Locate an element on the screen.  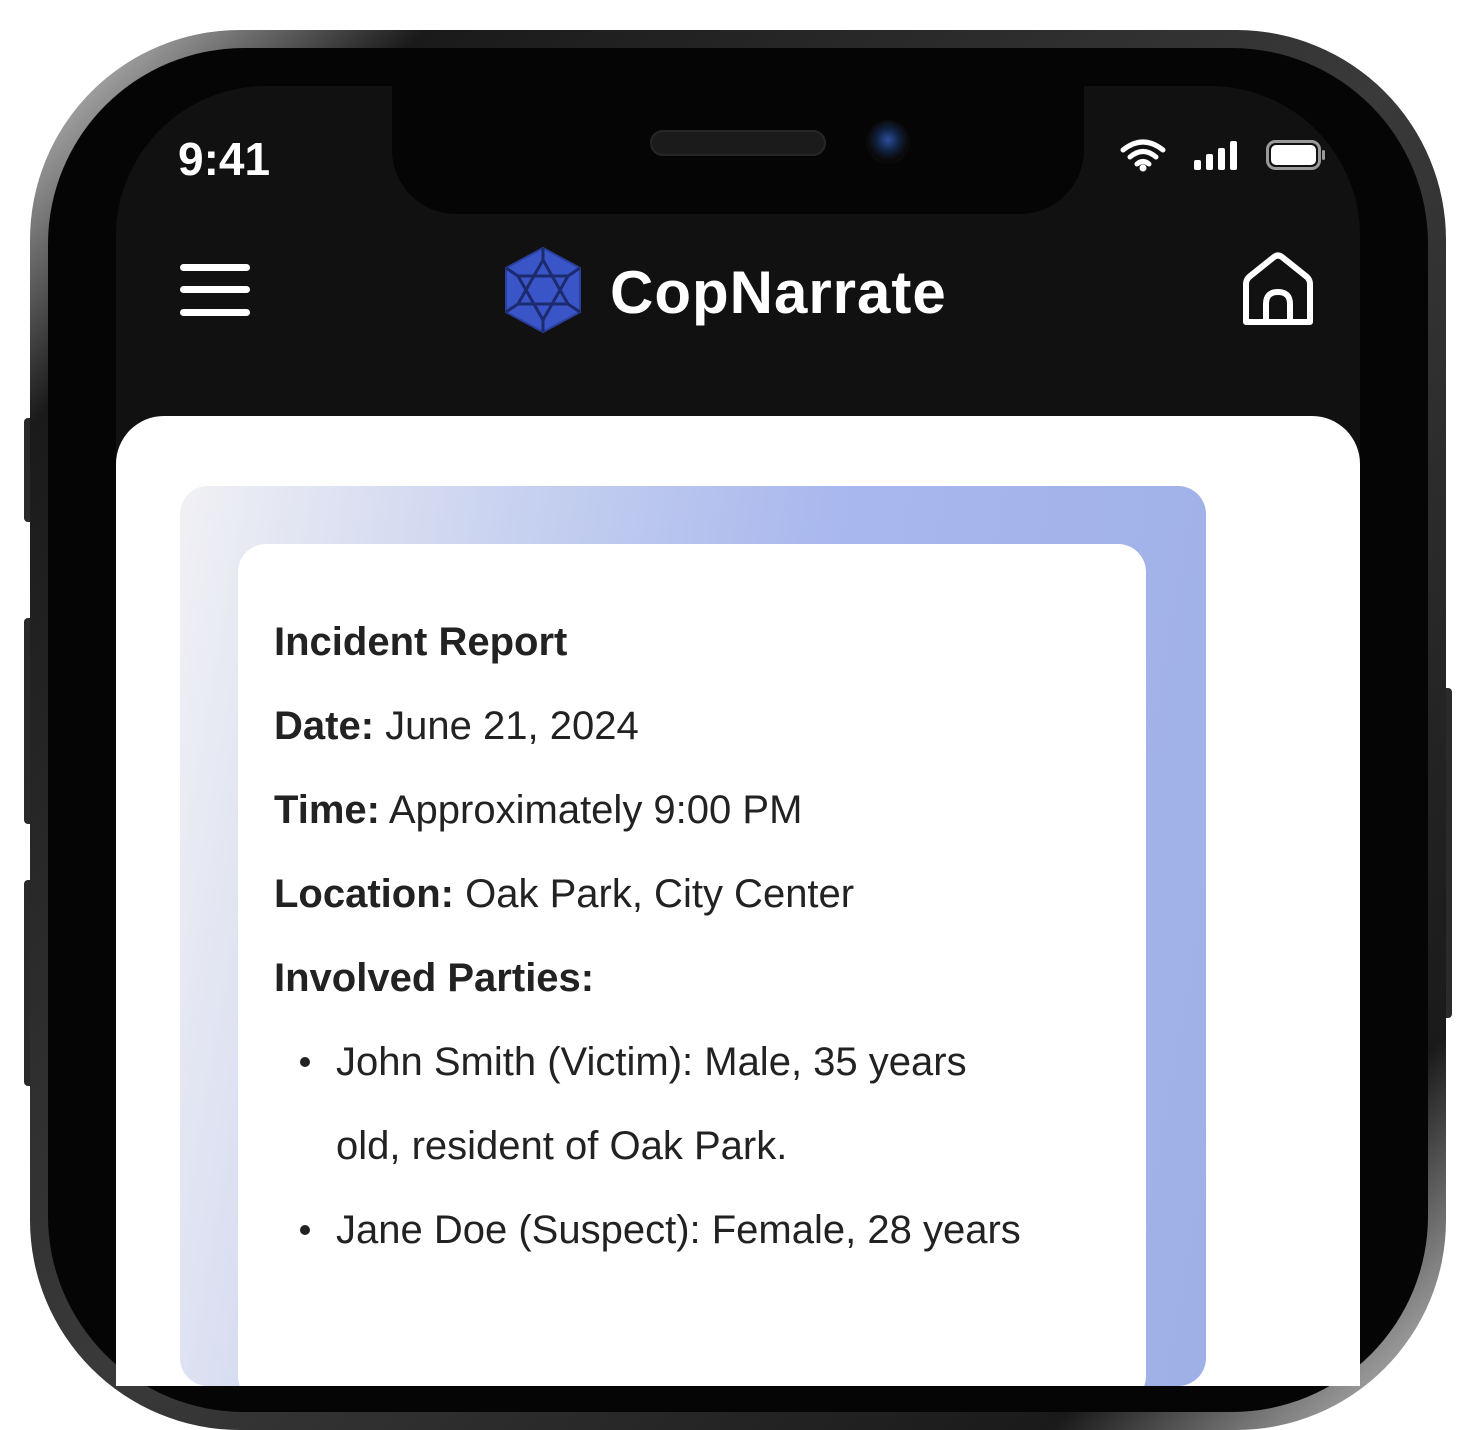
report-time: Time: Approximately 9:00 PM is located at coordinates (694, 810).